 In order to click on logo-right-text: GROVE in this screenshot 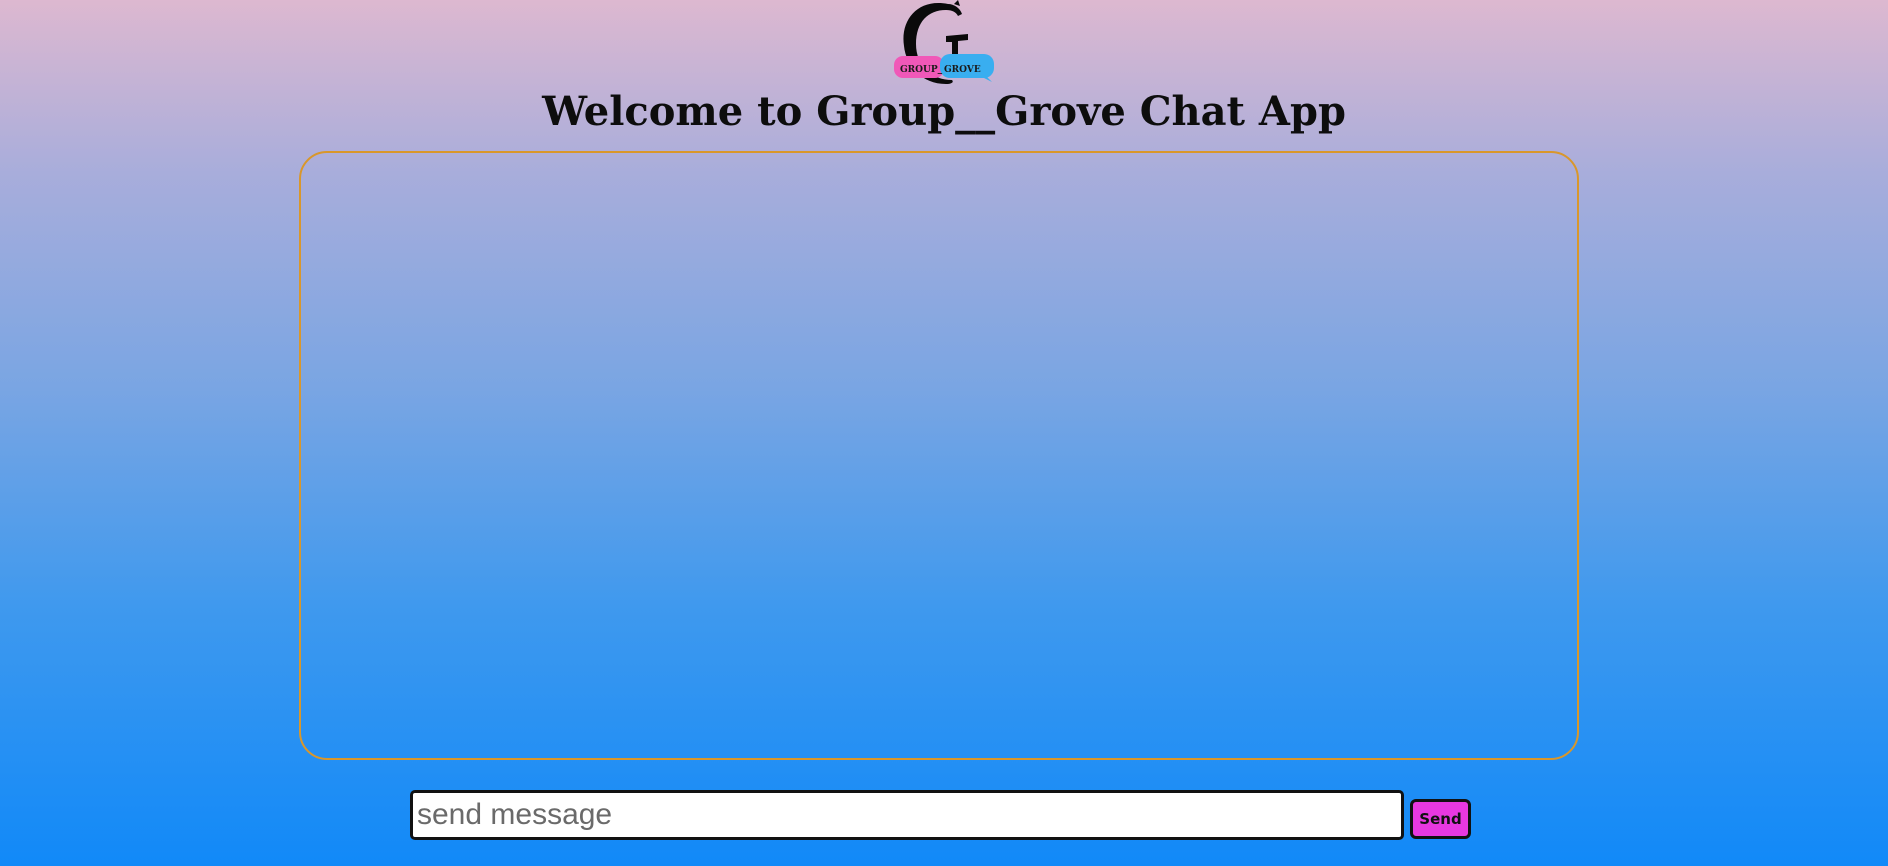, I will do `click(962, 70)`.